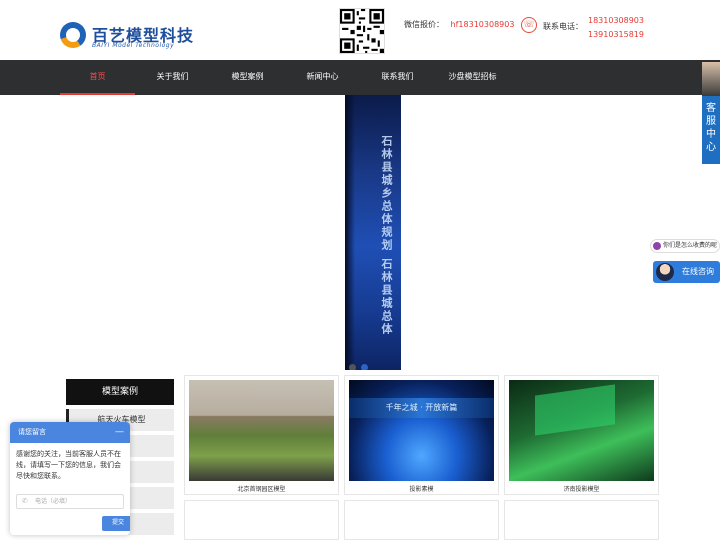 Image resolution: width=720 pixels, height=540 pixels. I want to click on wechat-quote: 微信报价： hf18310308903, so click(459, 24).